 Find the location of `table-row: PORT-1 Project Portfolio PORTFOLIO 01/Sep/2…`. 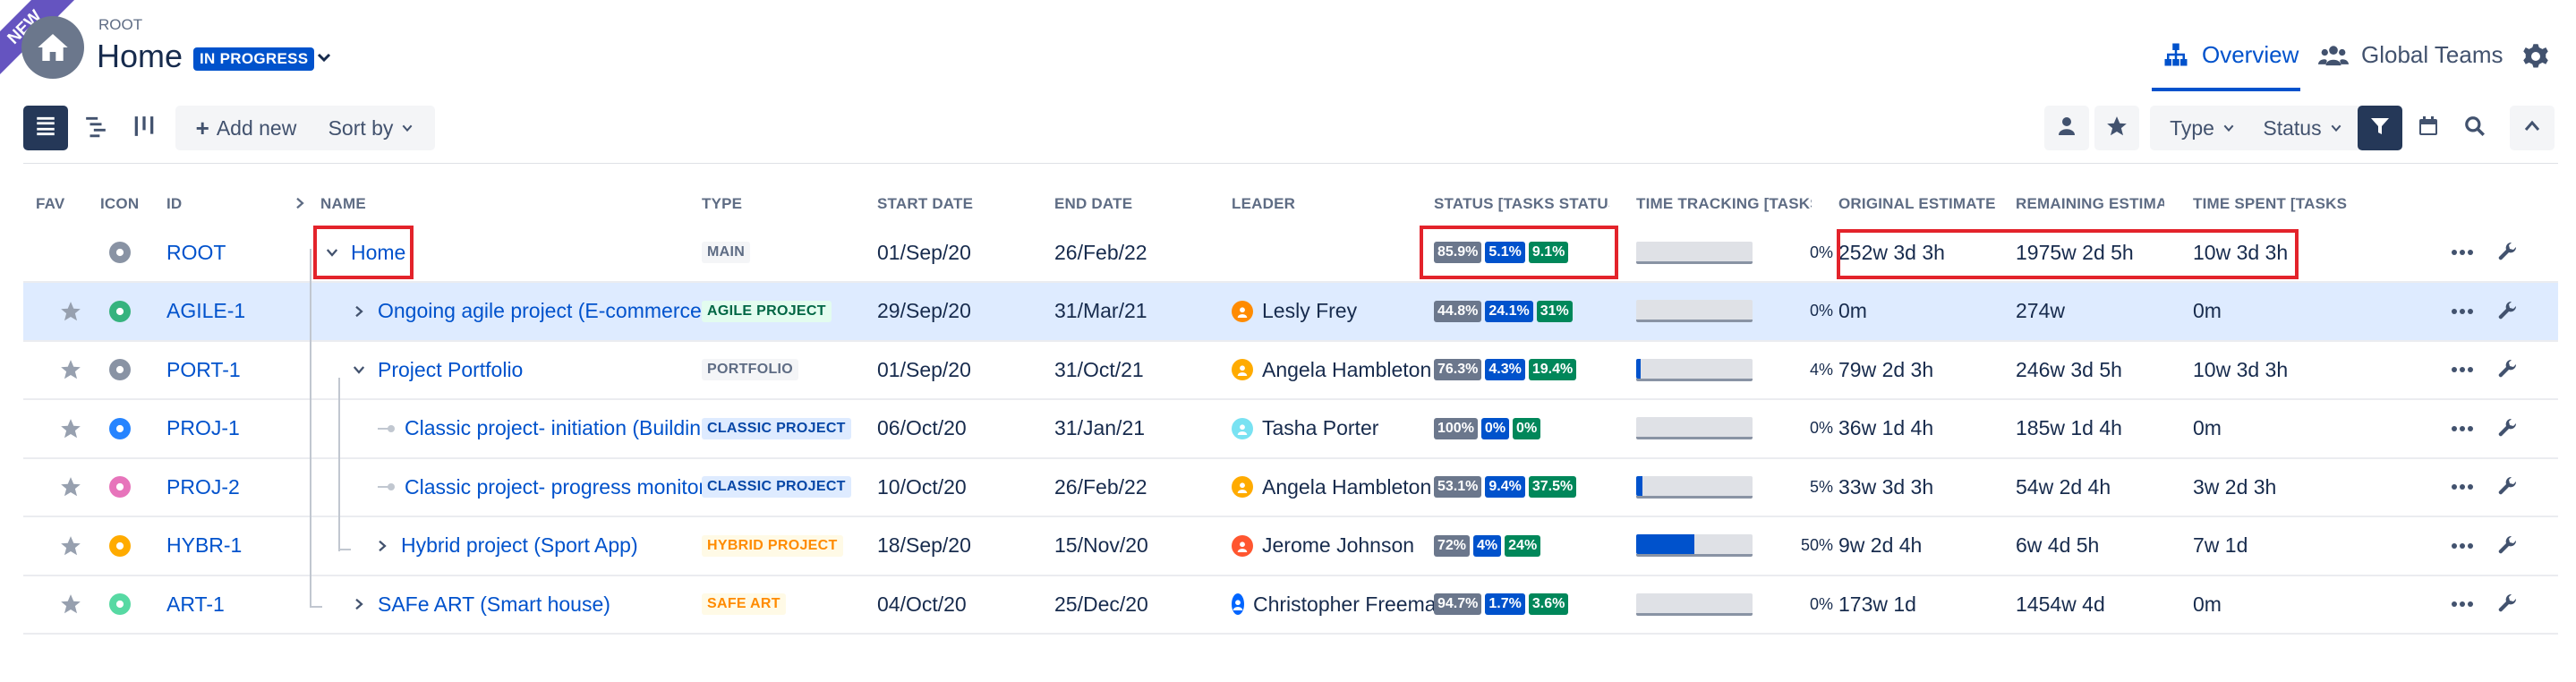

table-row: PORT-1 Project Portfolio PORTFOLIO 01/Sep/2… is located at coordinates (1290, 370).